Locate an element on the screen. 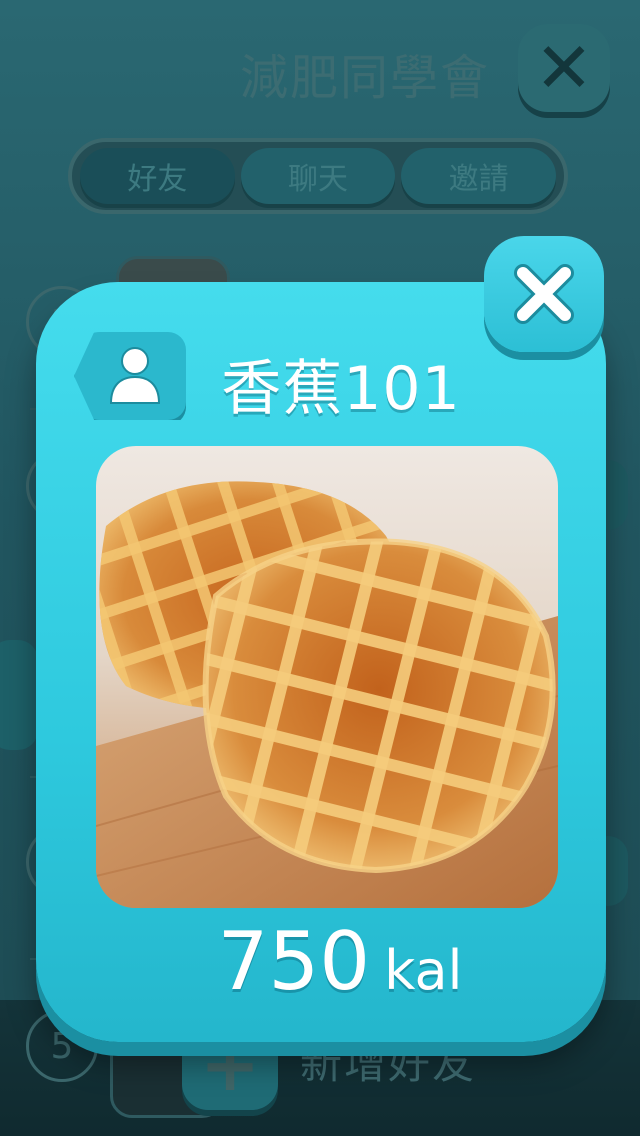 The width and height of the screenshot is (640, 1136). calorie-display: 750 kal is located at coordinates (340, 961).